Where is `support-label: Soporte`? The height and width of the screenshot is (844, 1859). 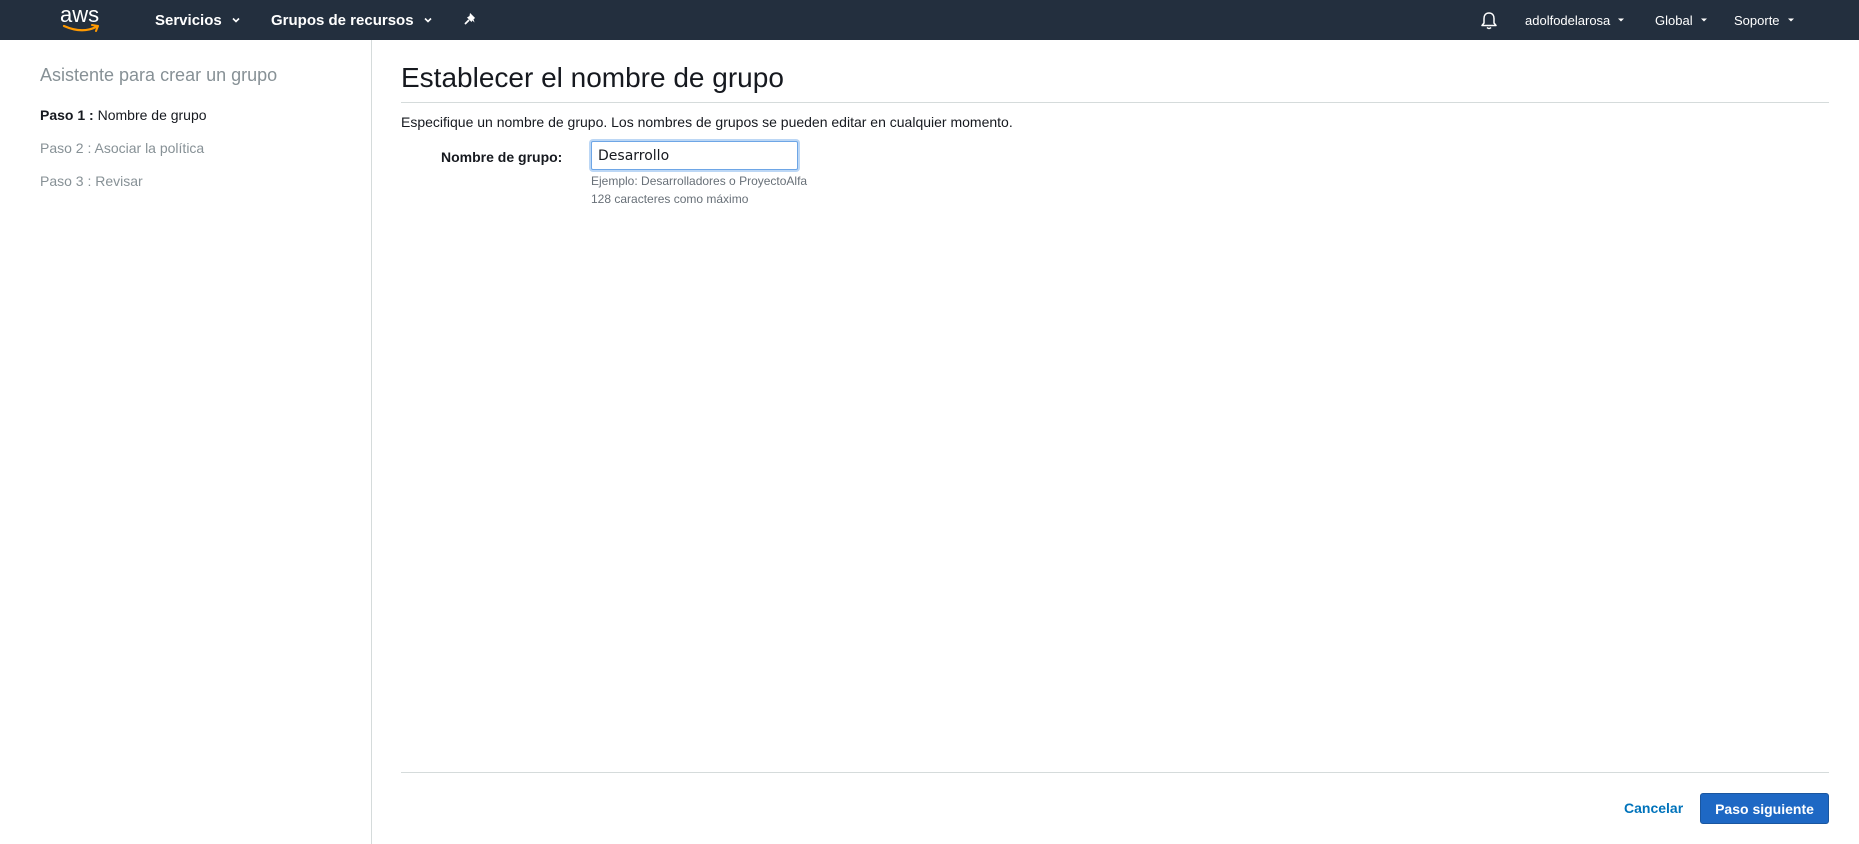
support-label: Soporte is located at coordinates (1757, 20).